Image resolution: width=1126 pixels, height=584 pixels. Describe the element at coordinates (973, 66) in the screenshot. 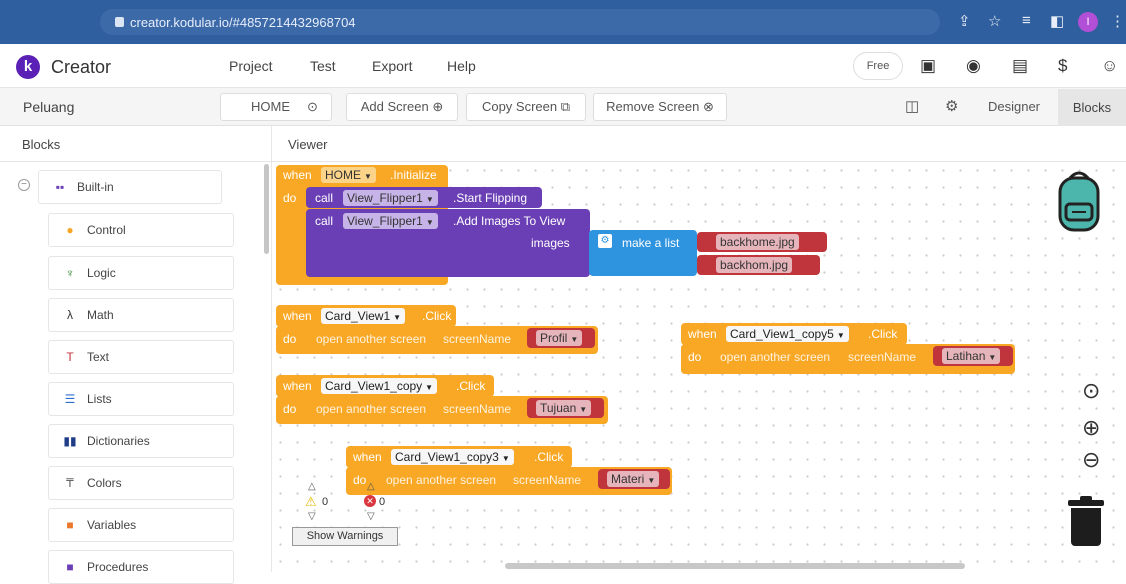

I see `palette-icon: ◉` at that location.